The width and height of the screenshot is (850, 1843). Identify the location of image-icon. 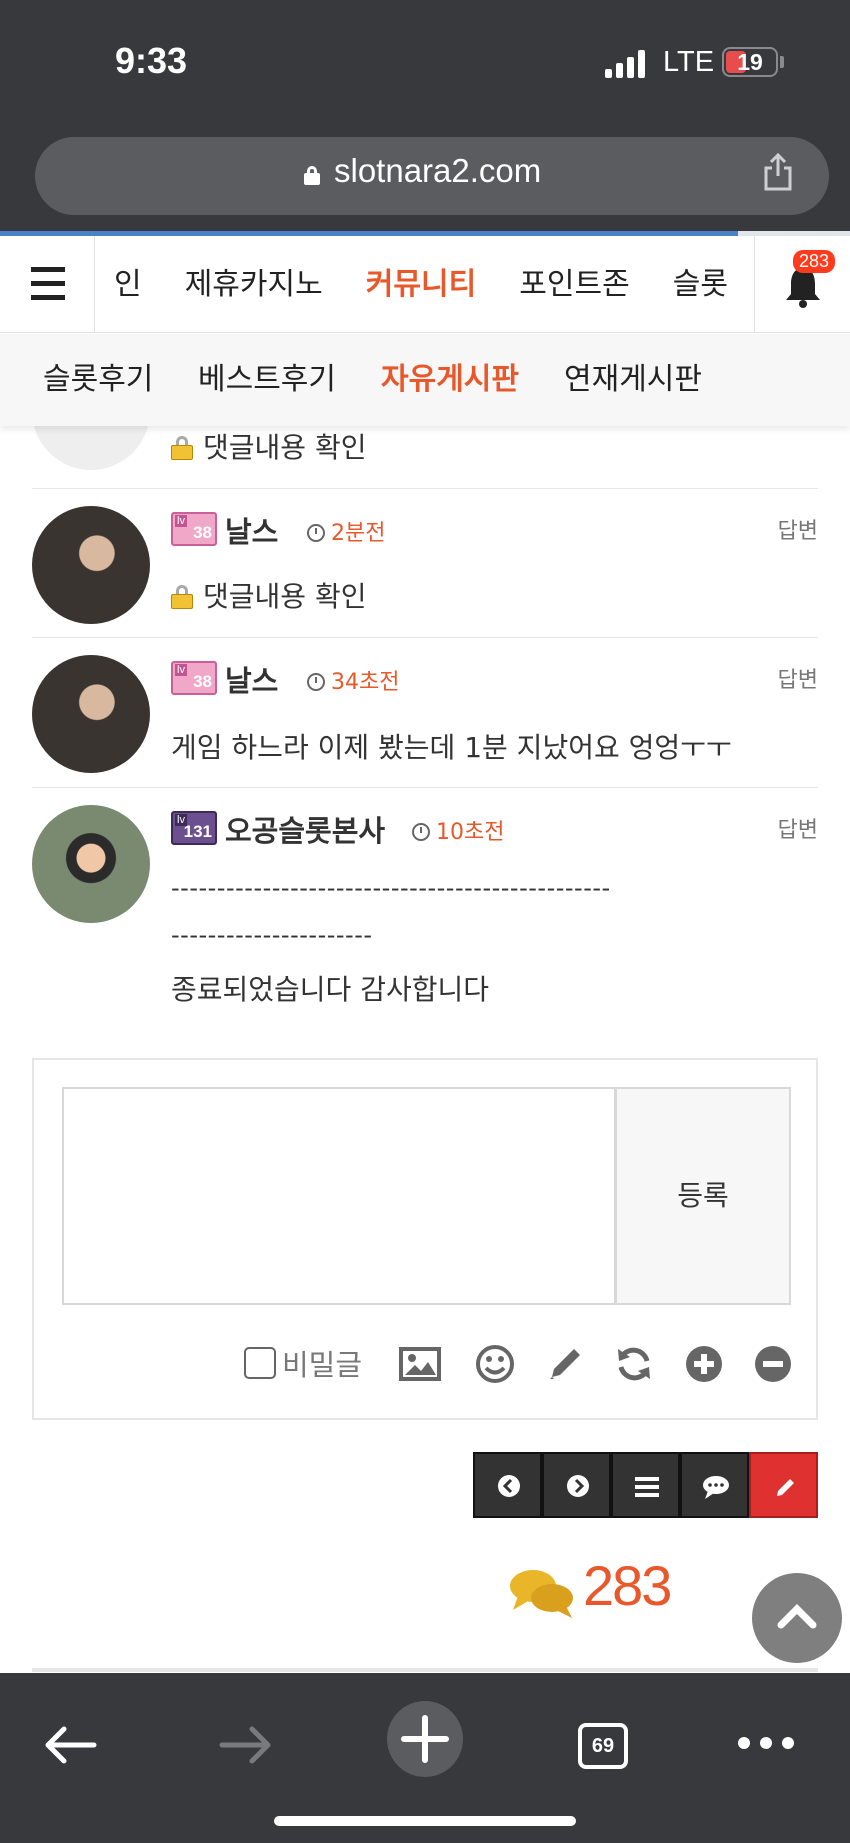
(420, 1364).